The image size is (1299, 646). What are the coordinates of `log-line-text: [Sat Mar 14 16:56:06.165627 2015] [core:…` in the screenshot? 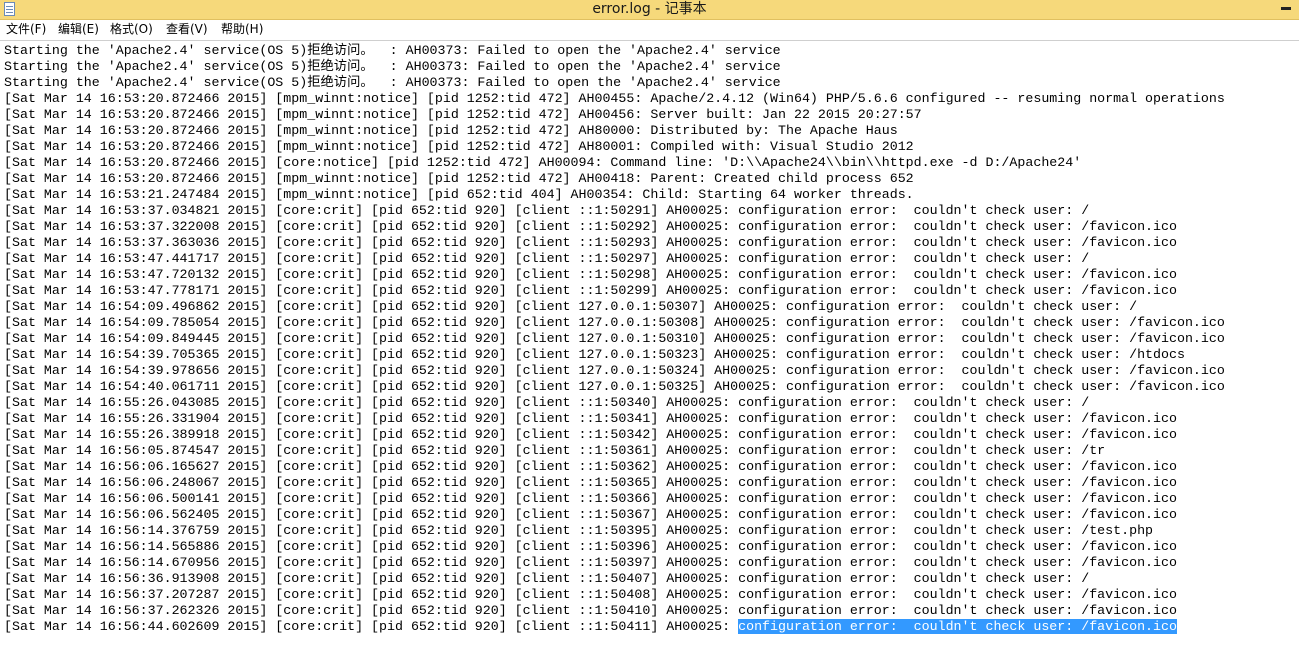 It's located at (590, 466).